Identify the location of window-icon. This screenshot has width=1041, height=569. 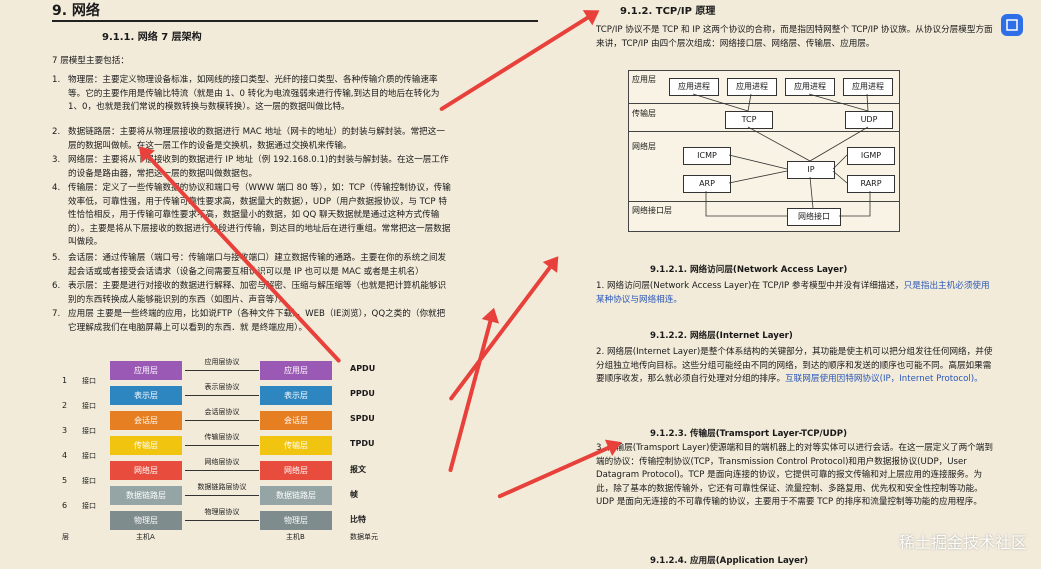
(1012, 25).